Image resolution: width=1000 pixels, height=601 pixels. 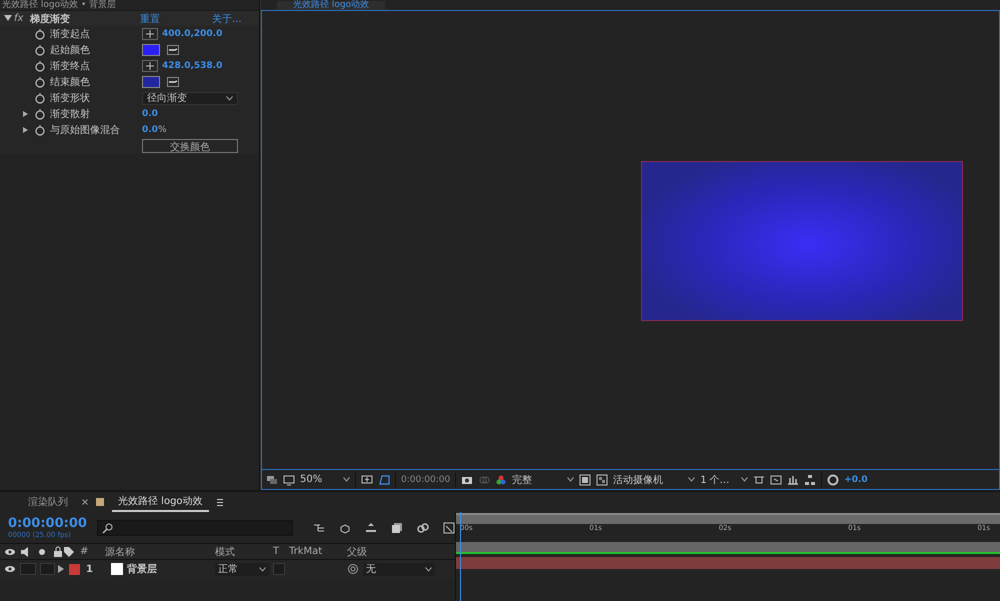 I want to click on composition-icon, so click(x=100, y=502).